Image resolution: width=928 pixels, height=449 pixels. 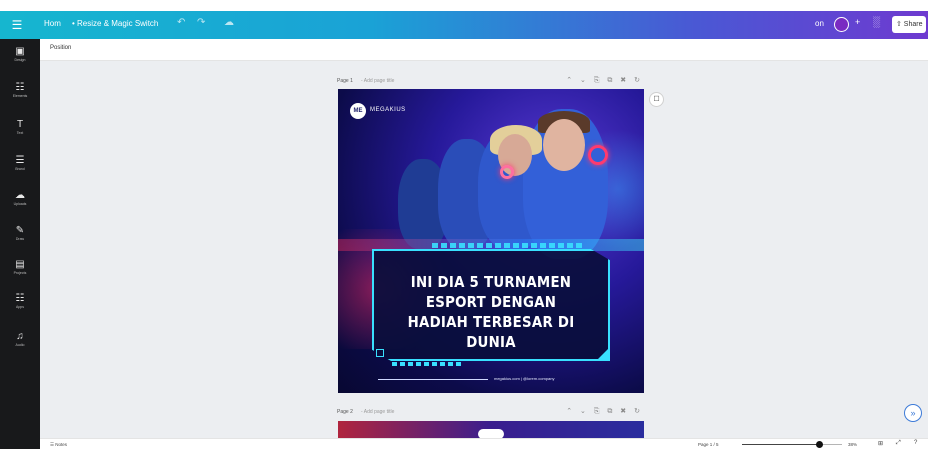 I want to click on sidebar-item-label: Draw, so click(x=20, y=239).